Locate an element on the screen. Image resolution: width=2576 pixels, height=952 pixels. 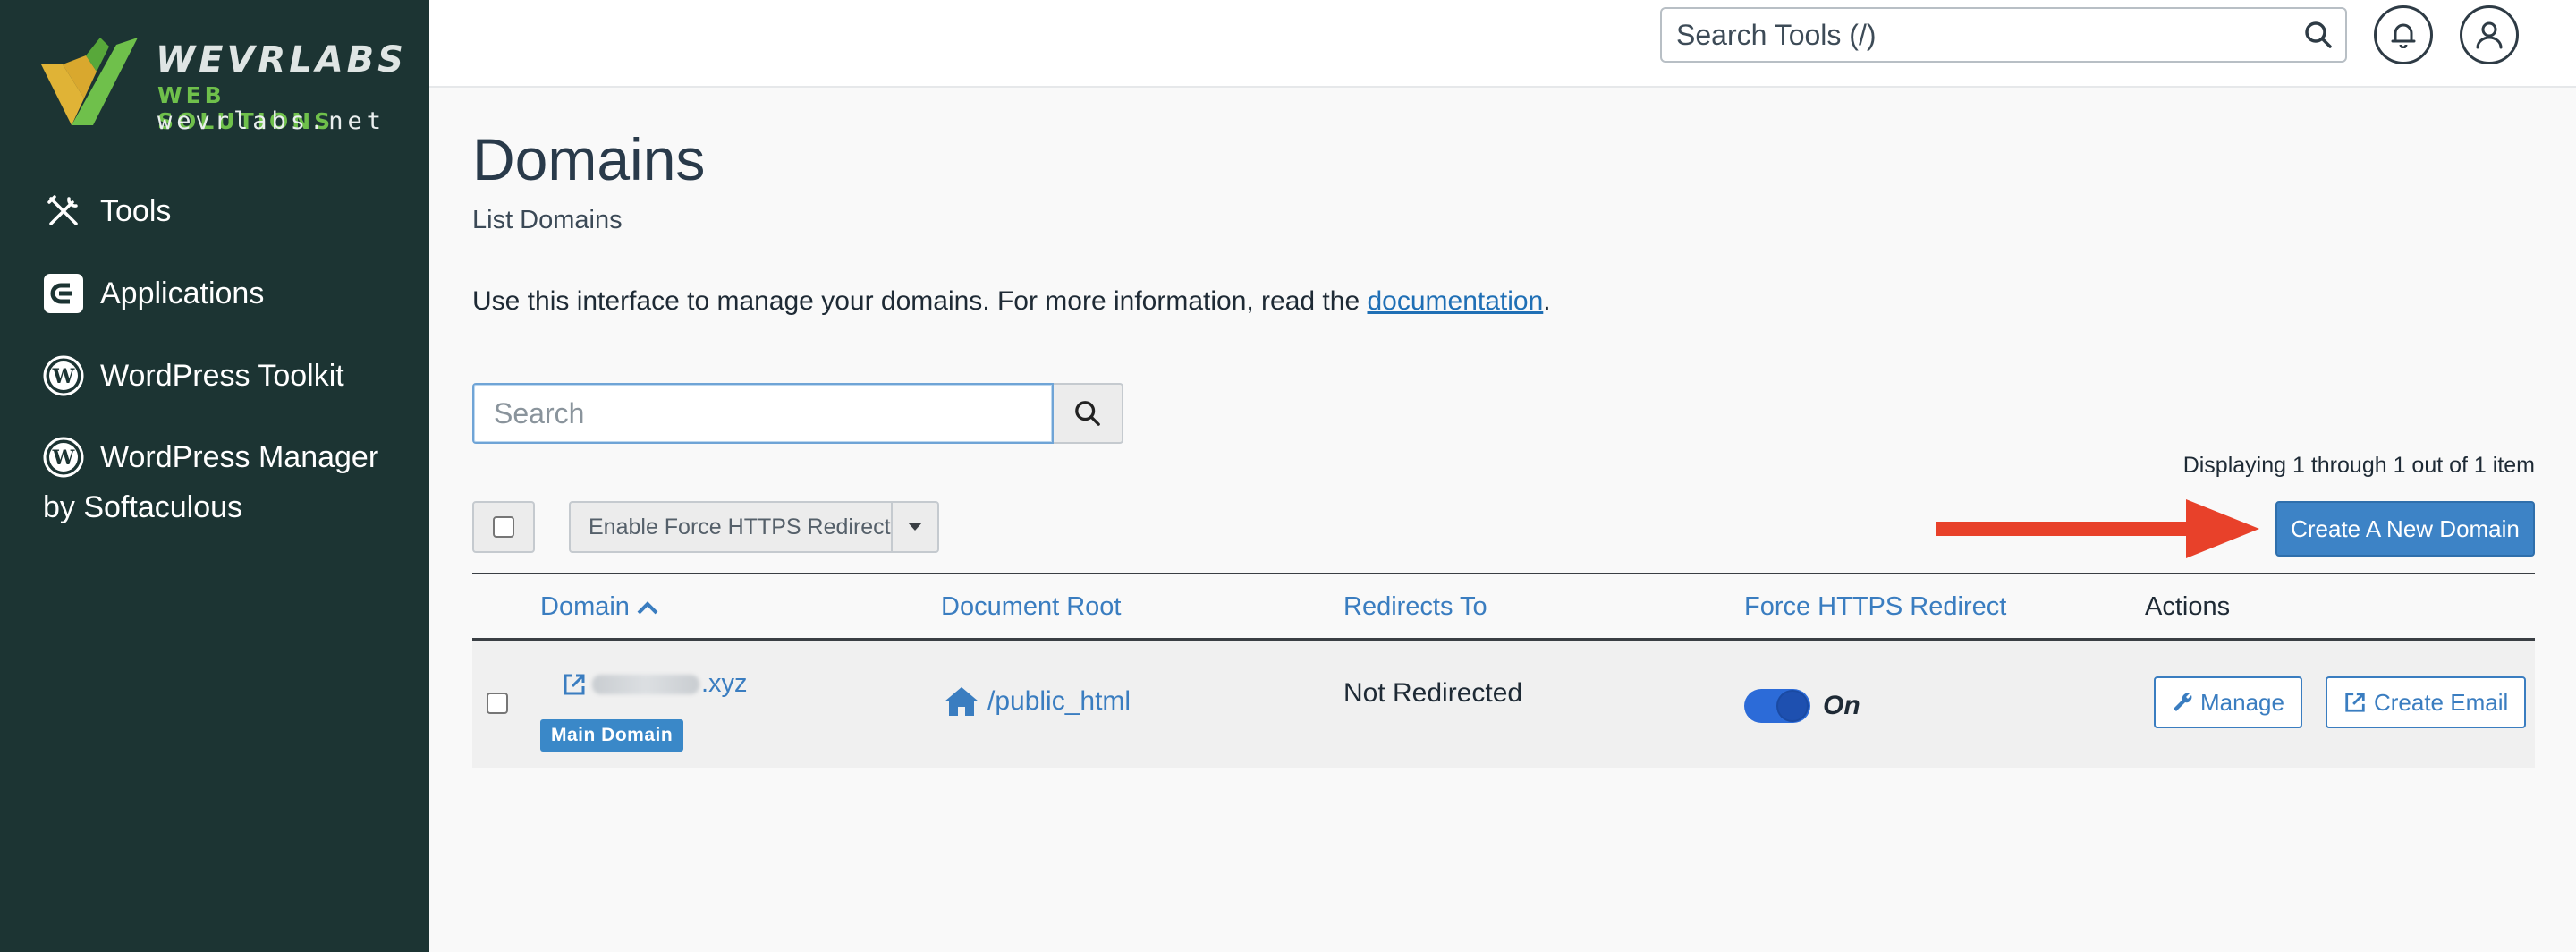
caret-down-icon is located at coordinates (915, 527).